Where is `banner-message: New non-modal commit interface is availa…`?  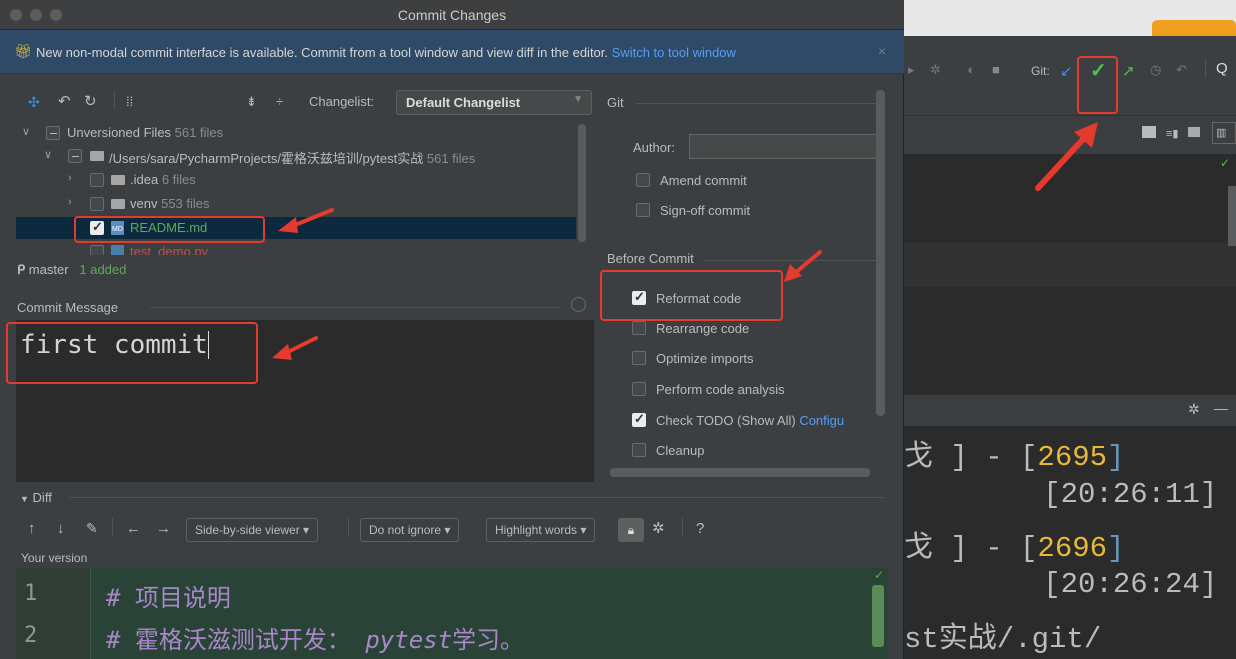 banner-message: New non-modal commit interface is availa… is located at coordinates (322, 52).